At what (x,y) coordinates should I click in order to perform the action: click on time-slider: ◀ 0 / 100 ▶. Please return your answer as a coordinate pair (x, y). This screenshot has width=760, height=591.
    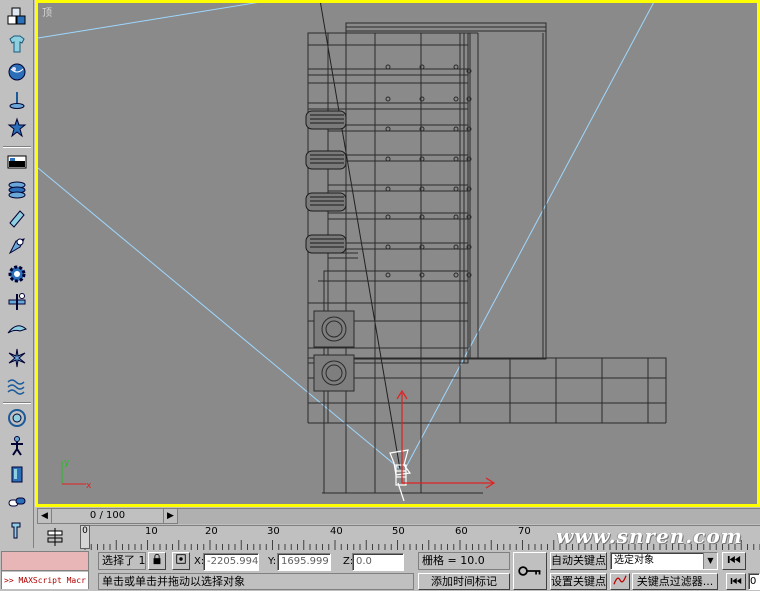
    Looking at the image, I should click on (107, 516).